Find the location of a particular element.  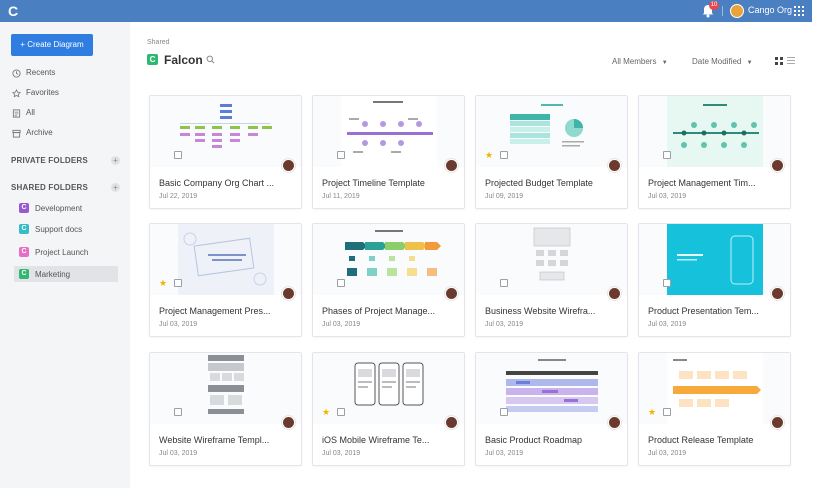

search-icon is located at coordinates (210, 59).